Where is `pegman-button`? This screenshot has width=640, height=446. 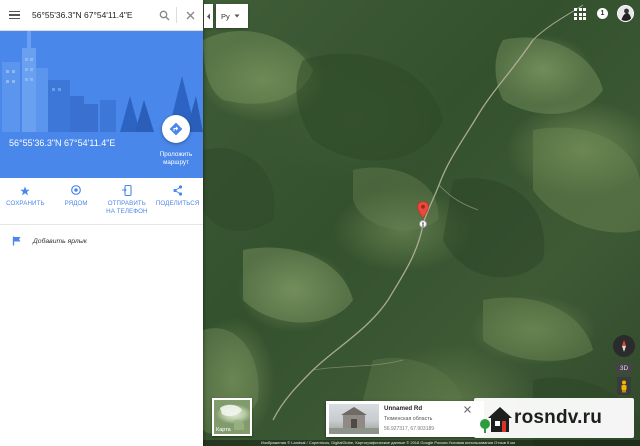 pegman-button is located at coordinates (624, 386).